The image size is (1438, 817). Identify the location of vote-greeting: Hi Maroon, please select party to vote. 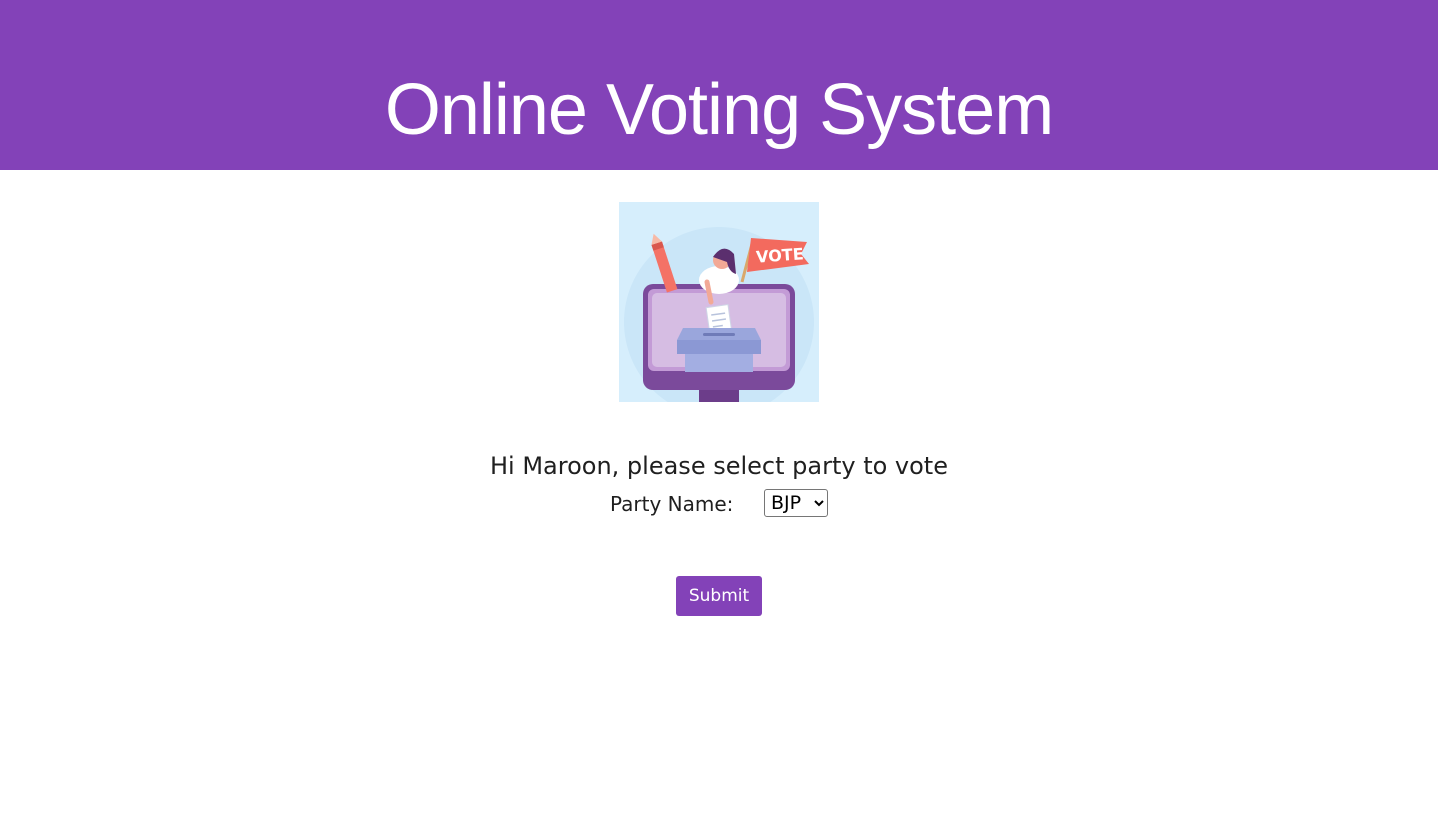
(719, 466).